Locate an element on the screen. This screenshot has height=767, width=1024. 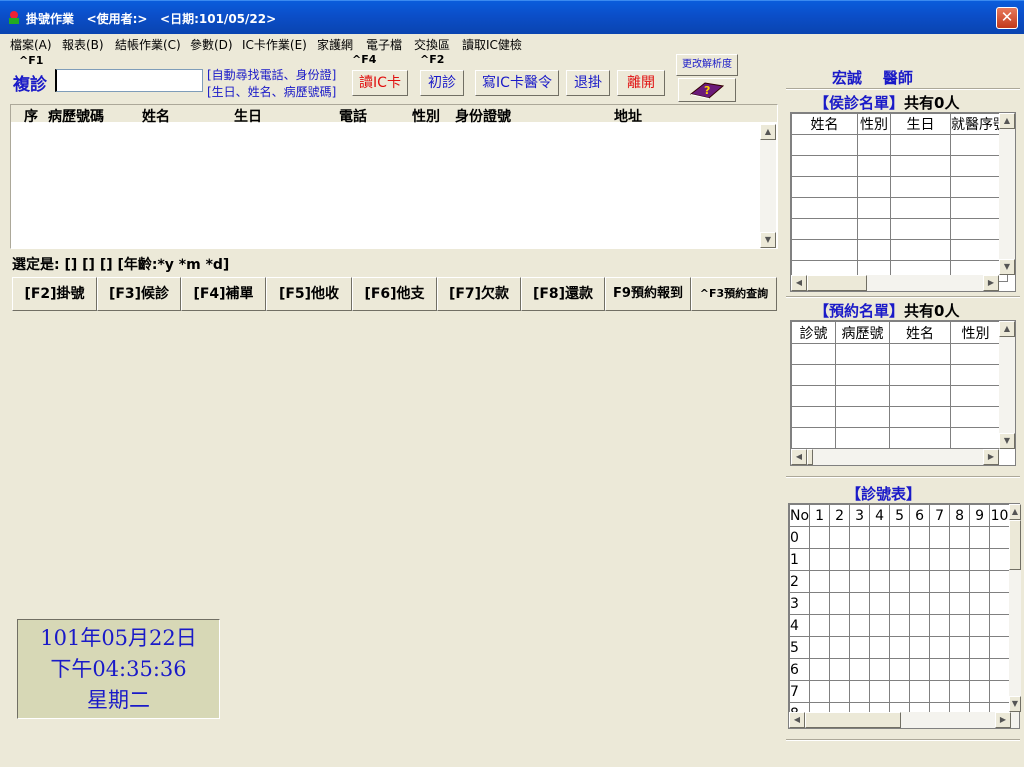
menu-file: 檔案(A) is located at coordinates (31, 44).